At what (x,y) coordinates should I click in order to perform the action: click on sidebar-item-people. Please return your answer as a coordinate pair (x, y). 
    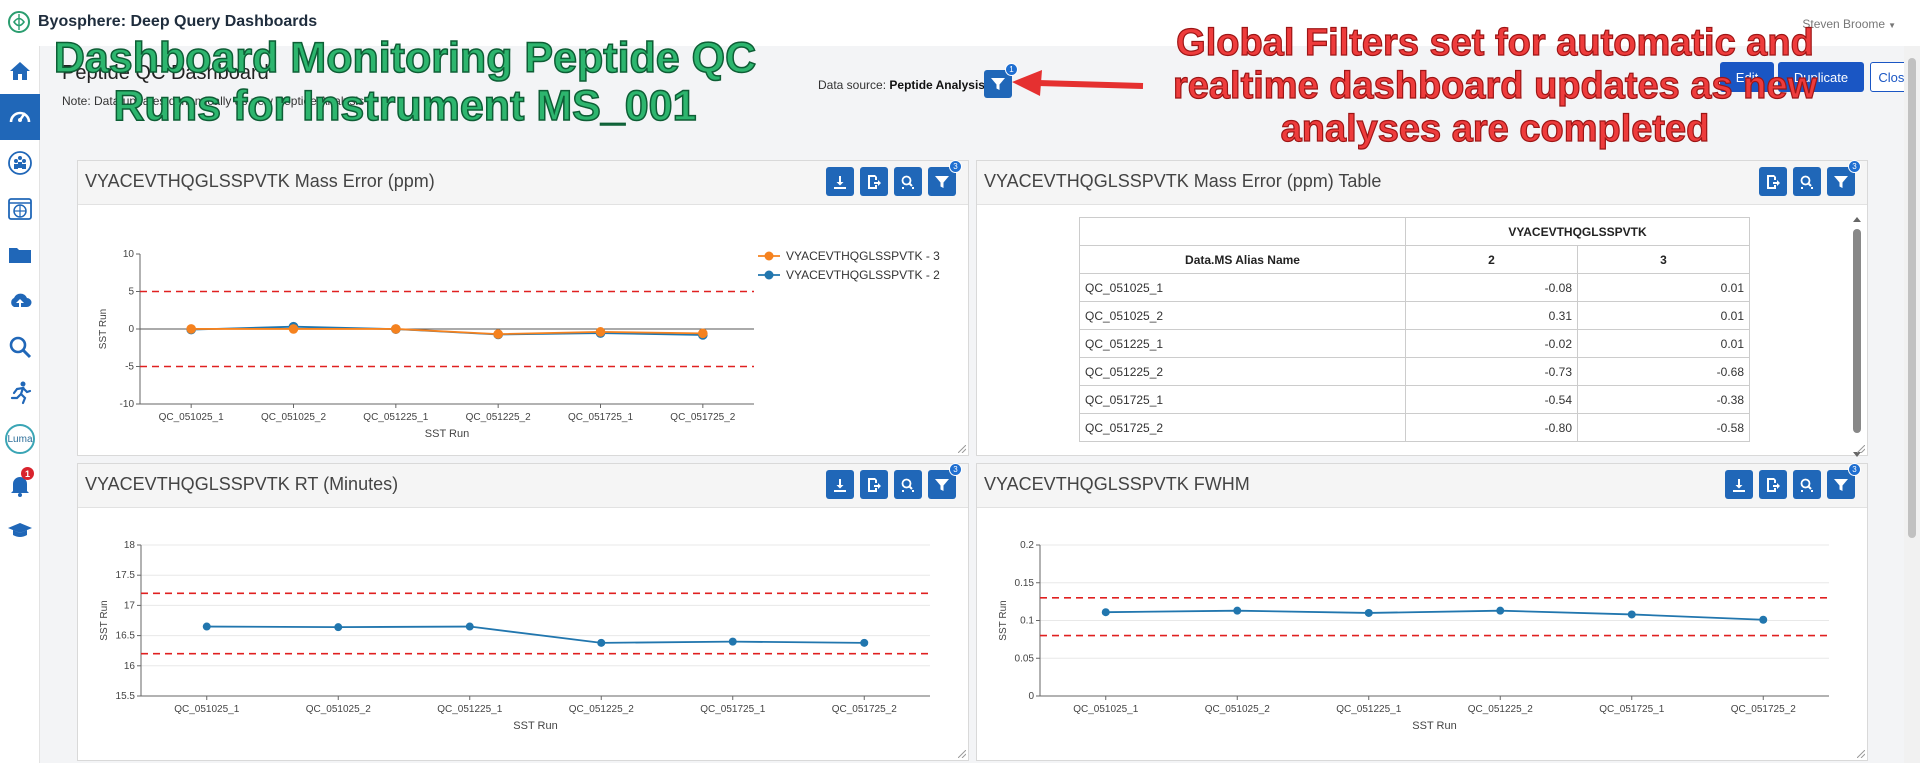
    Looking at the image, I should click on (20, 163).